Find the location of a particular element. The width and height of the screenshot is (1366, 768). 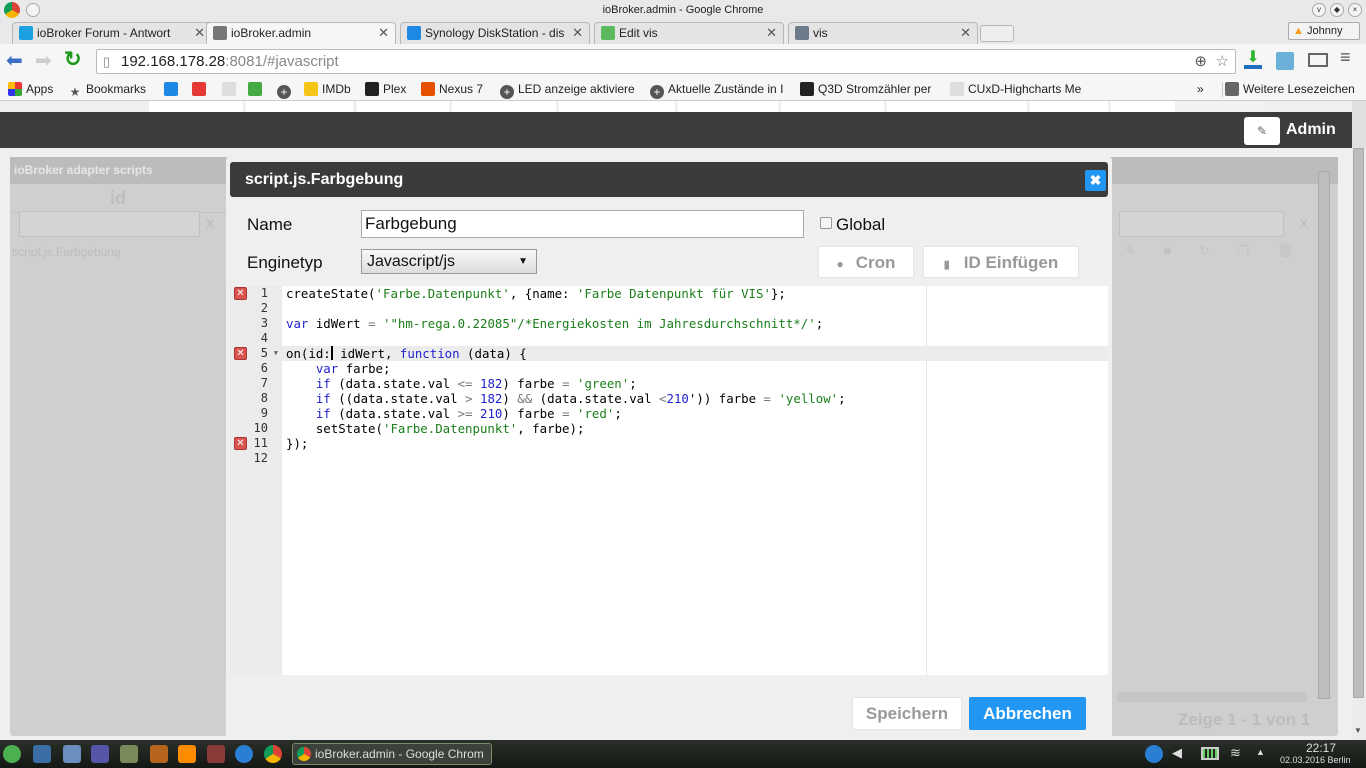

forward-button: ➡ is located at coordinates (43, 60).